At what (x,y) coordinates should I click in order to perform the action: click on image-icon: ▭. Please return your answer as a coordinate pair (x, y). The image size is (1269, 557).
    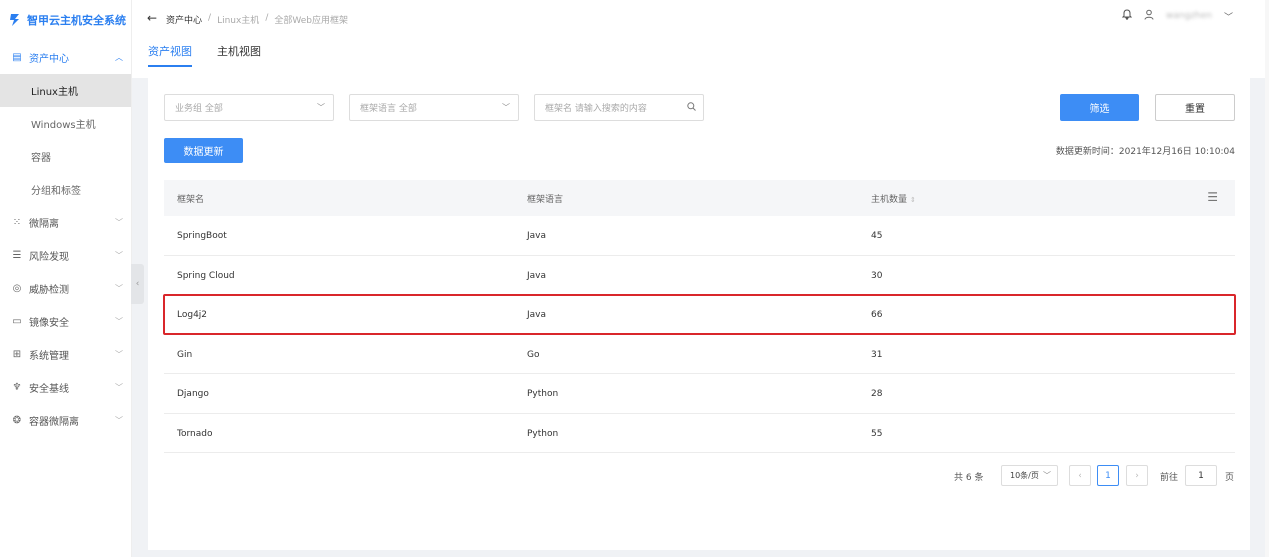
    Looking at the image, I should click on (17, 321).